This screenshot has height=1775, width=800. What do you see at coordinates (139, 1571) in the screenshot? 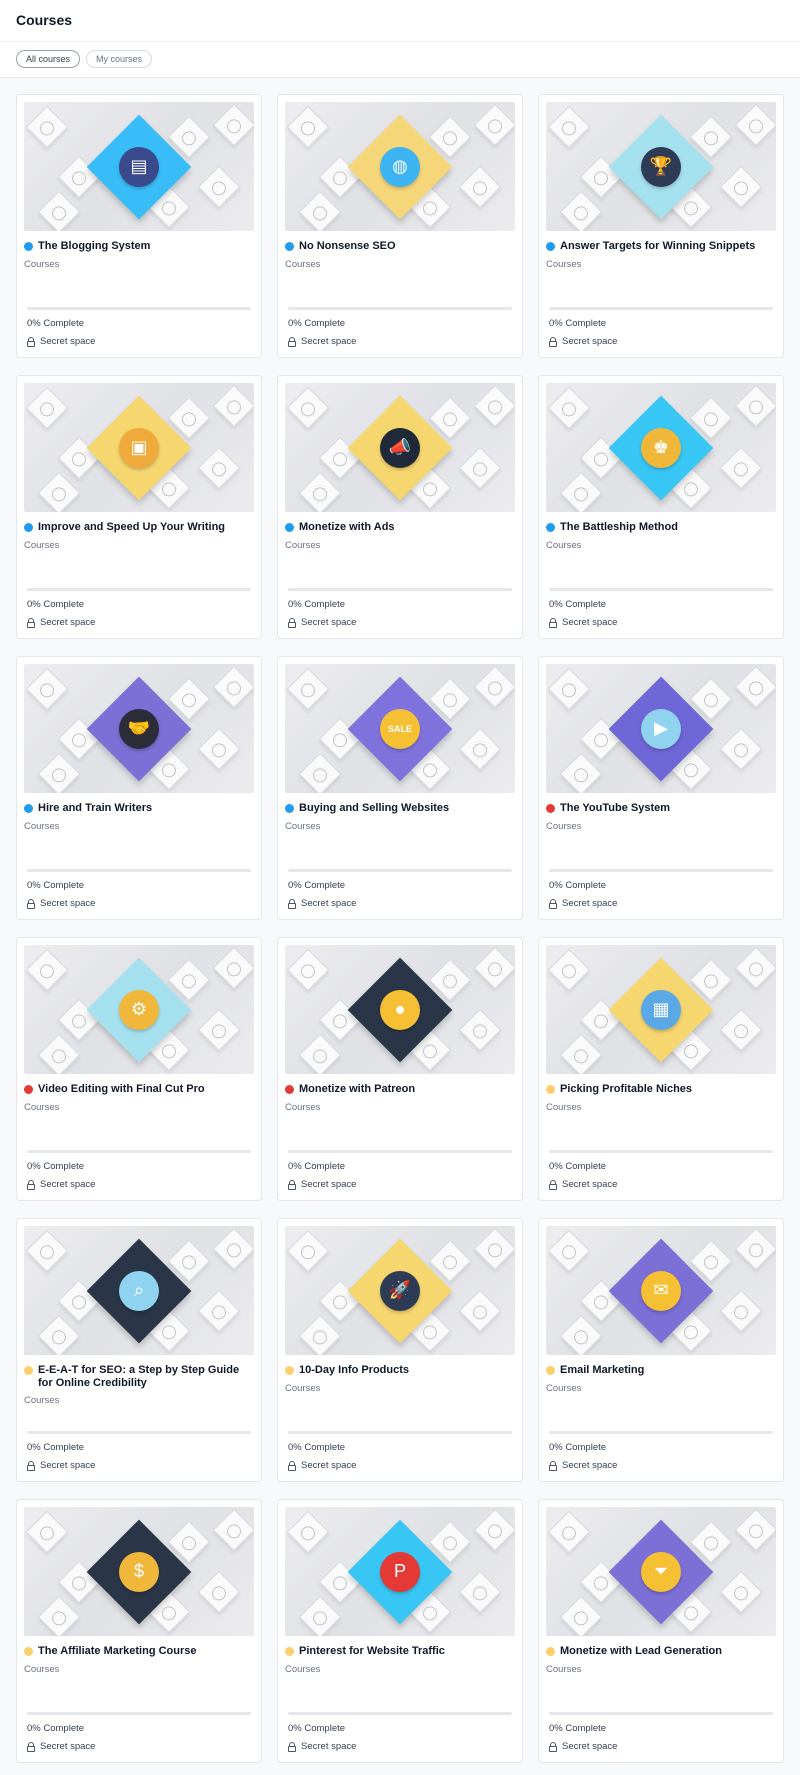
I see `course-thumbnail: $` at bounding box center [139, 1571].